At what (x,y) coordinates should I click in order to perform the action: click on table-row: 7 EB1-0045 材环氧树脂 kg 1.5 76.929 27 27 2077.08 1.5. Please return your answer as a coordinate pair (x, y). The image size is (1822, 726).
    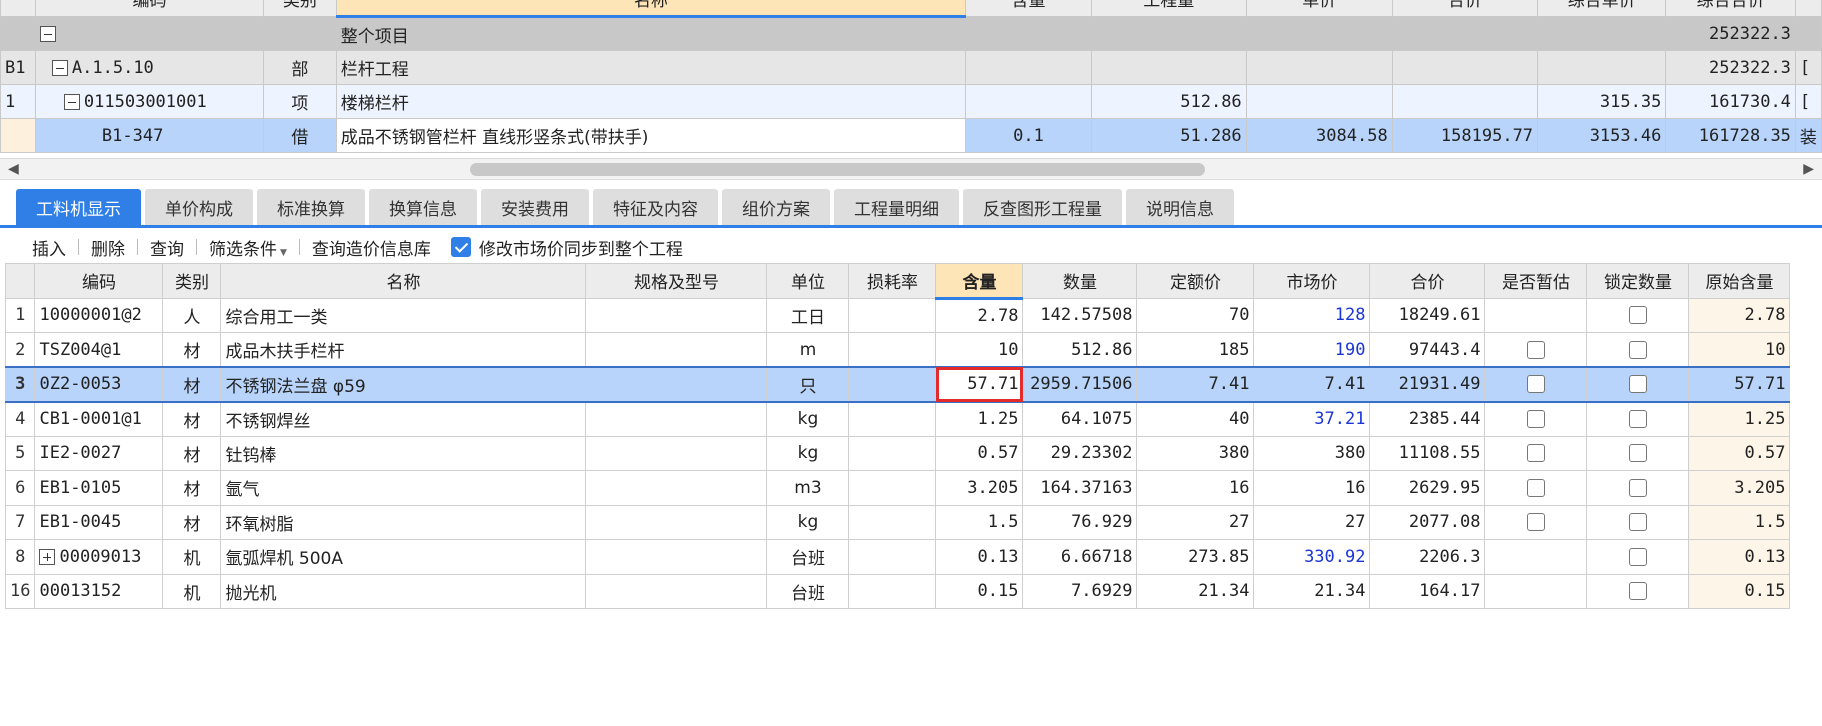
    Looking at the image, I should click on (897, 522).